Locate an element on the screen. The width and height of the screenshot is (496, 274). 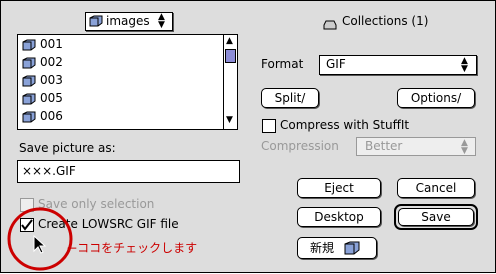
mouse-pointer-icon is located at coordinates (40, 244).